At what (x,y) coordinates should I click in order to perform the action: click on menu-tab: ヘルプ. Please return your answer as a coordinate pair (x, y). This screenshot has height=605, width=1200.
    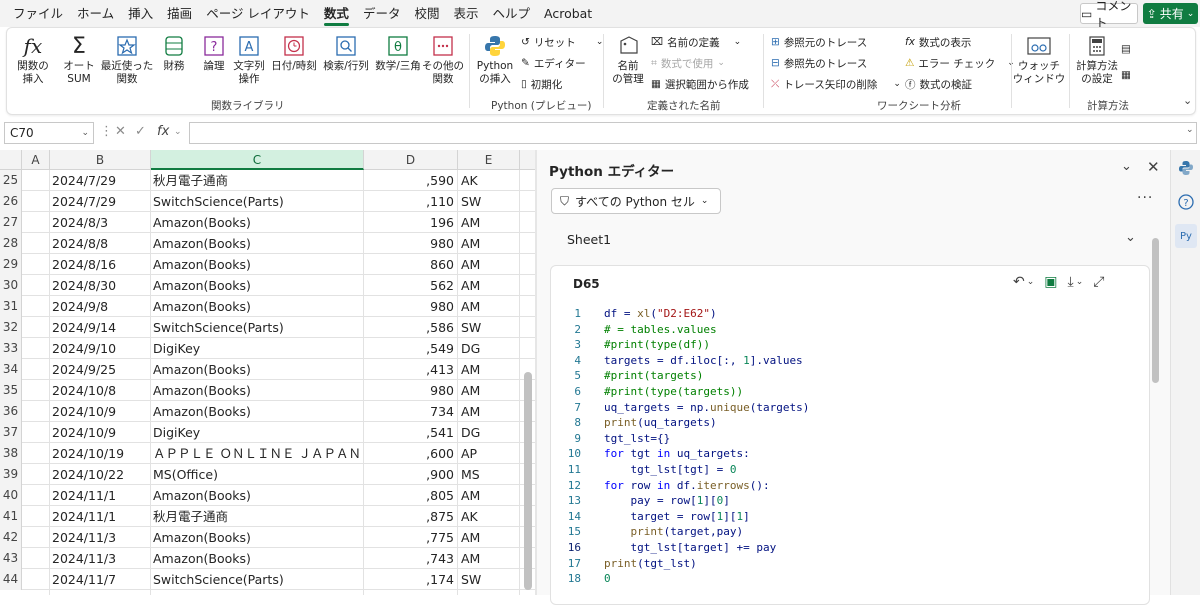
    Looking at the image, I should click on (511, 13).